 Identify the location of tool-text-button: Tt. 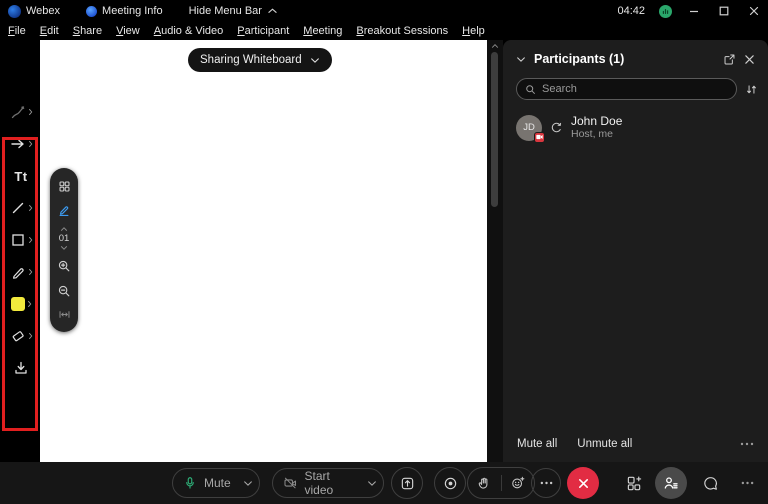
(21, 176).